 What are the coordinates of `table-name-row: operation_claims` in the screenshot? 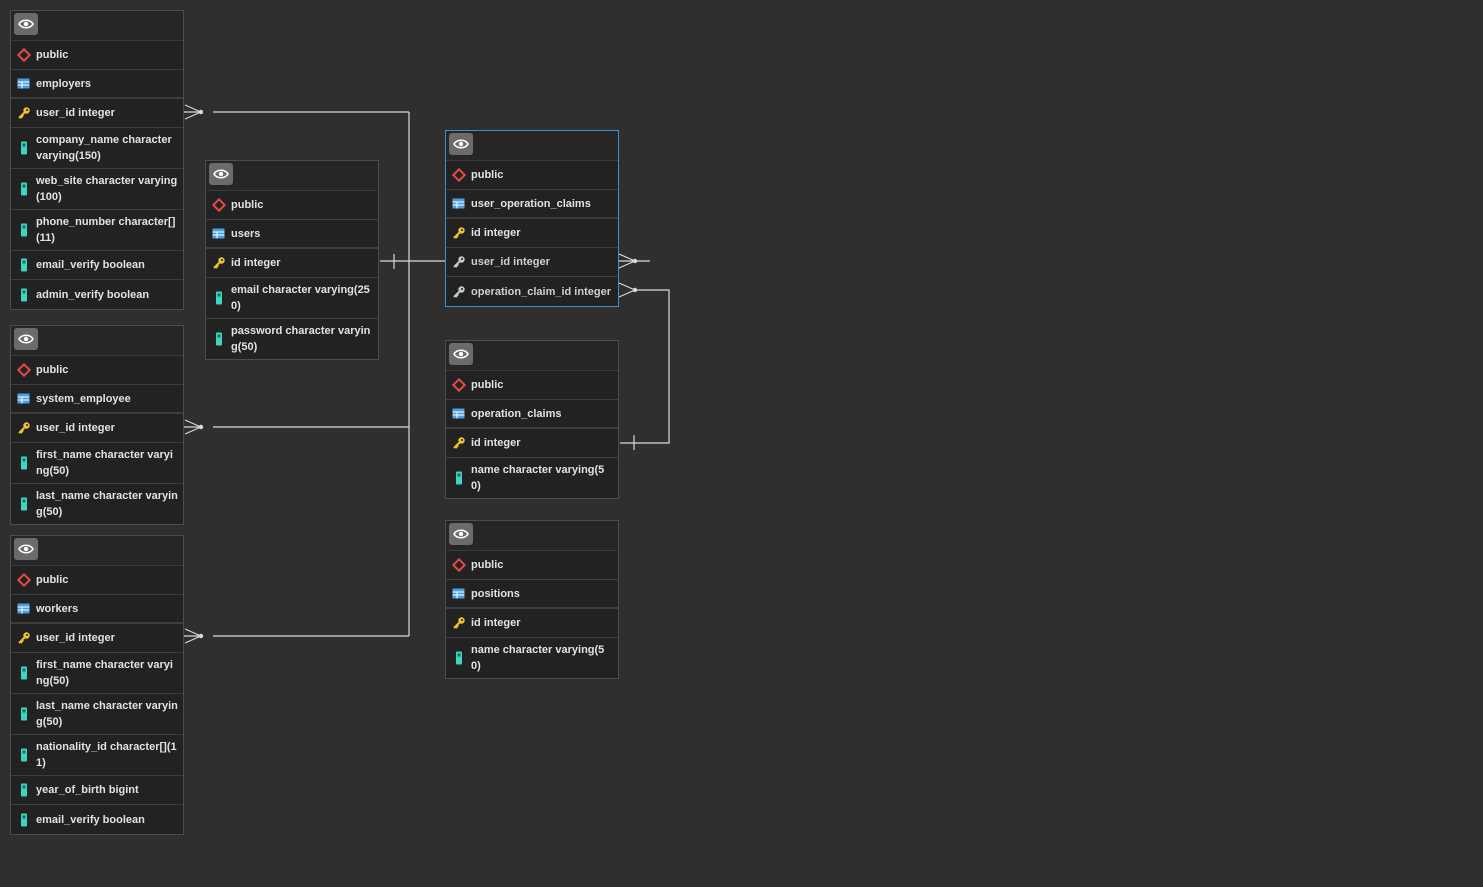 It's located at (532, 414).